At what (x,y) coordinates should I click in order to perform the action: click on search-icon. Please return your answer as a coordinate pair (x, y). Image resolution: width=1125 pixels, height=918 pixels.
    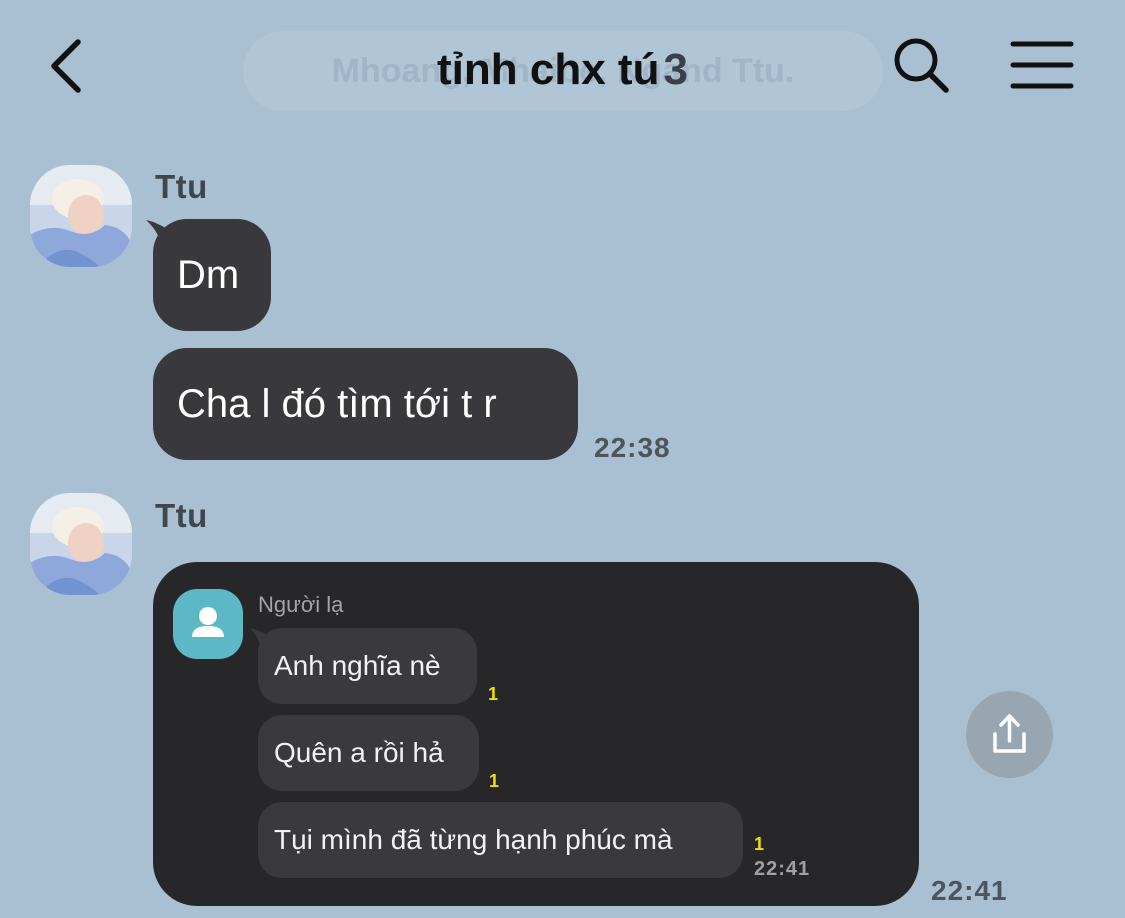
    Looking at the image, I should click on (921, 65).